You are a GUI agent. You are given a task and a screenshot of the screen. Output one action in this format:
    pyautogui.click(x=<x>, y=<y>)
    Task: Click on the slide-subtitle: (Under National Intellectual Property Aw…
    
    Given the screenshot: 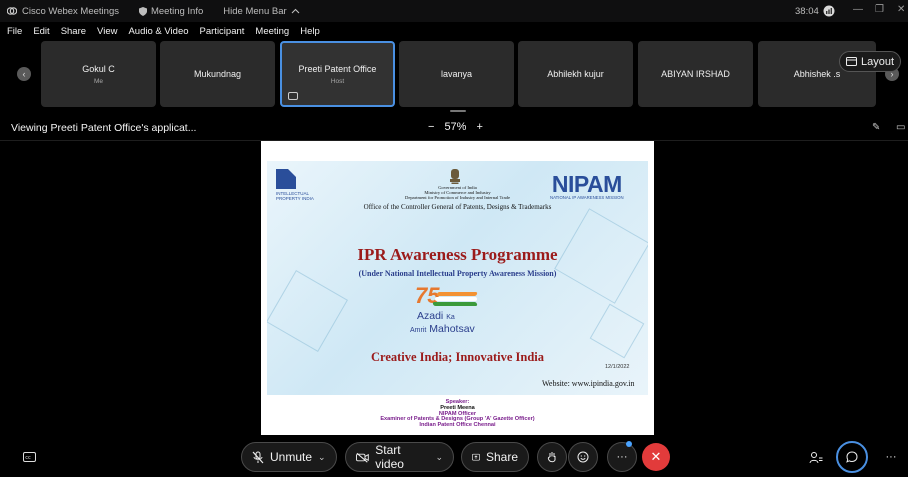 What is the action you would take?
    pyautogui.click(x=457, y=273)
    